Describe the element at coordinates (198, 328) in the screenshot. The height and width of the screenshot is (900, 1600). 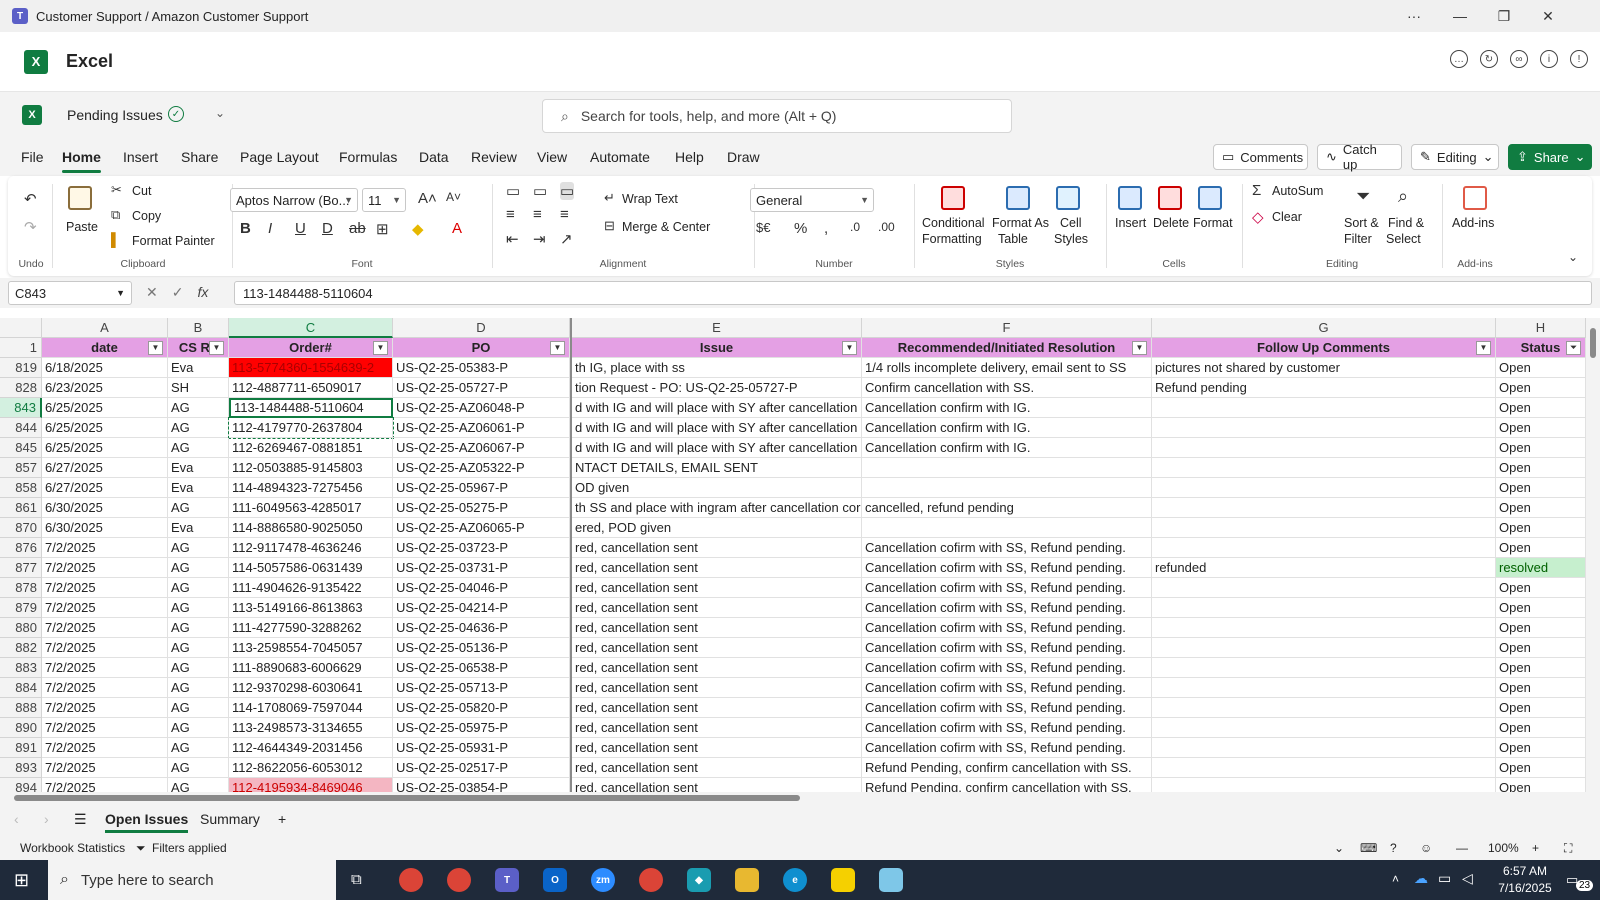
I see `column-header-b: B` at that location.